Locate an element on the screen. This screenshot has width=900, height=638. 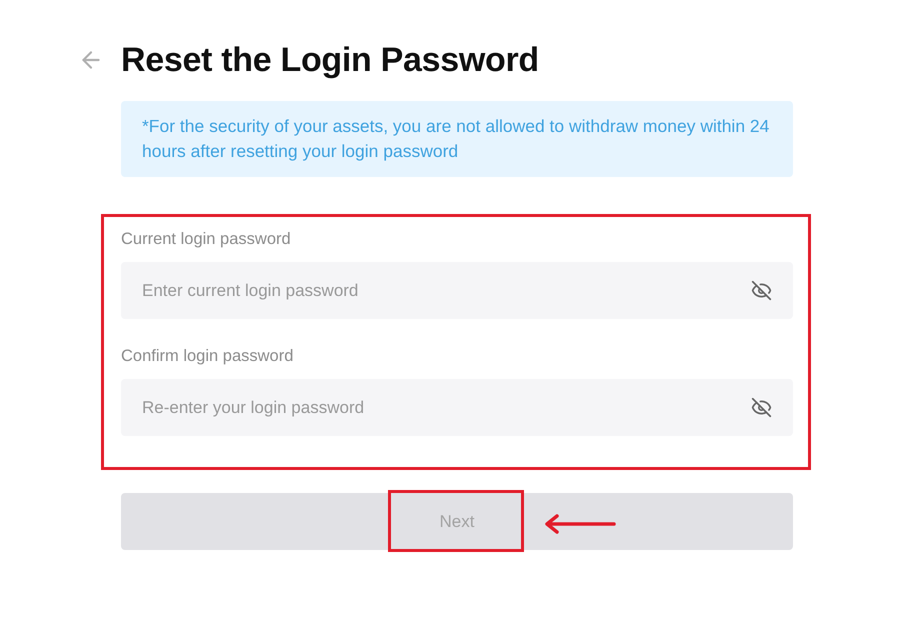
pointer-arrow-icon is located at coordinates (580, 524).